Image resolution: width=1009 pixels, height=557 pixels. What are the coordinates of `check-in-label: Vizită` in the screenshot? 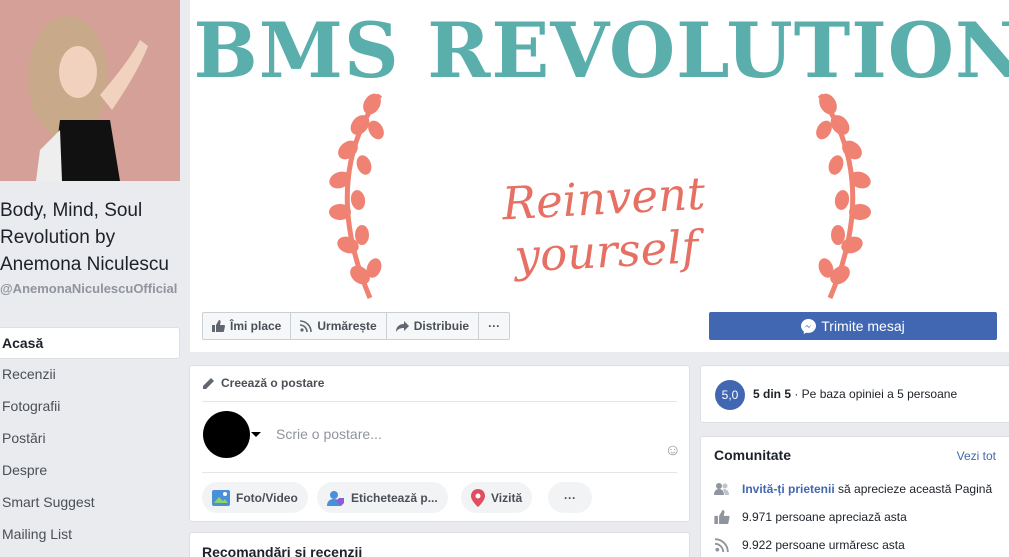 It's located at (507, 497).